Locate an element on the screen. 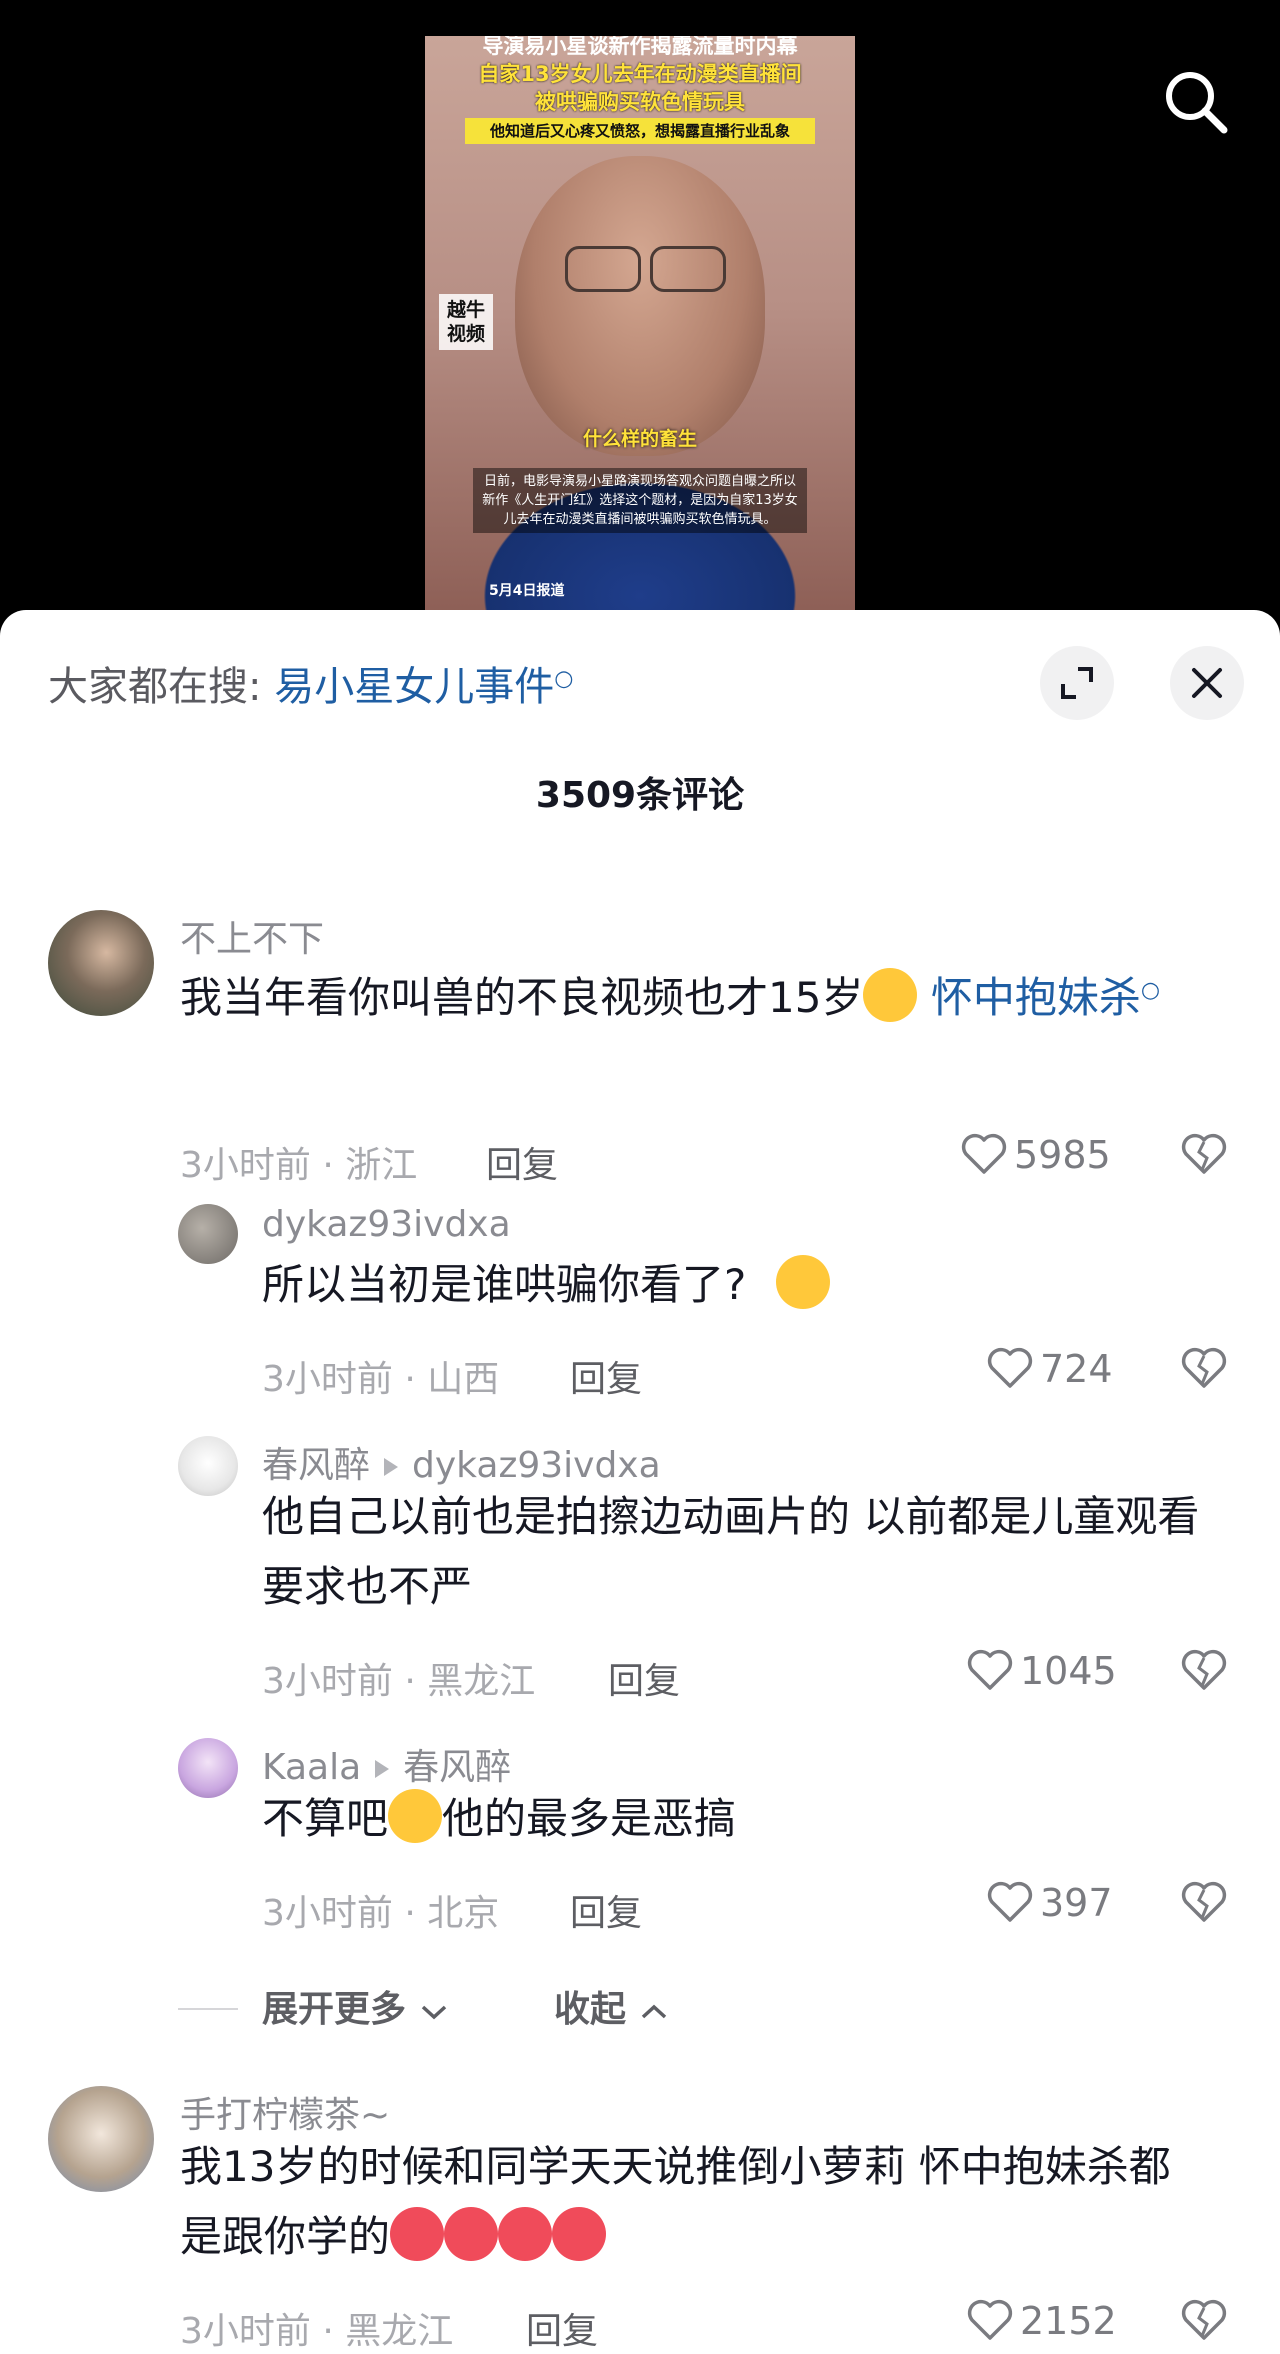 The width and height of the screenshot is (1280, 2354). comment-meta: 3小时前 · 浙江 is located at coordinates (299, 1165).